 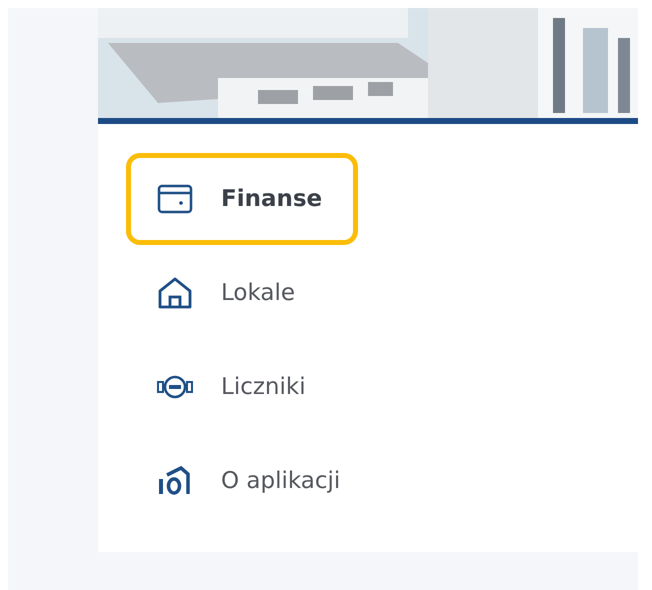 What do you see at coordinates (242, 481) in the screenshot?
I see `menu-item: O aplikacji` at bounding box center [242, 481].